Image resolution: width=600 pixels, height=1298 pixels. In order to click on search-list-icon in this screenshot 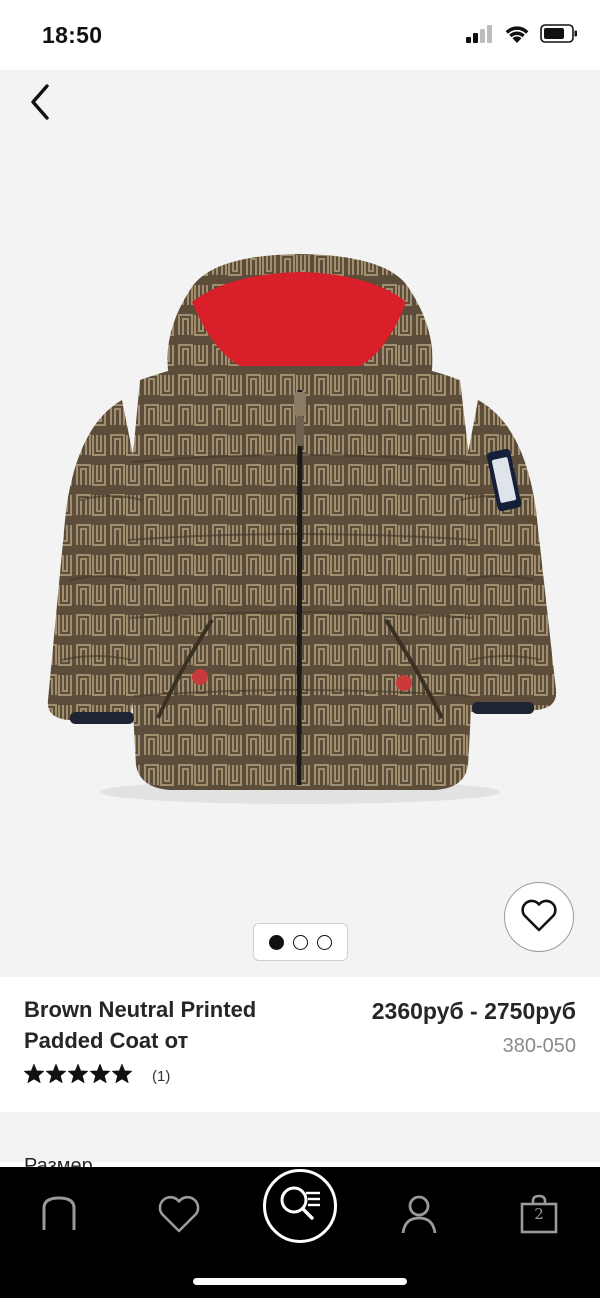, I will do `click(300, 1206)`.